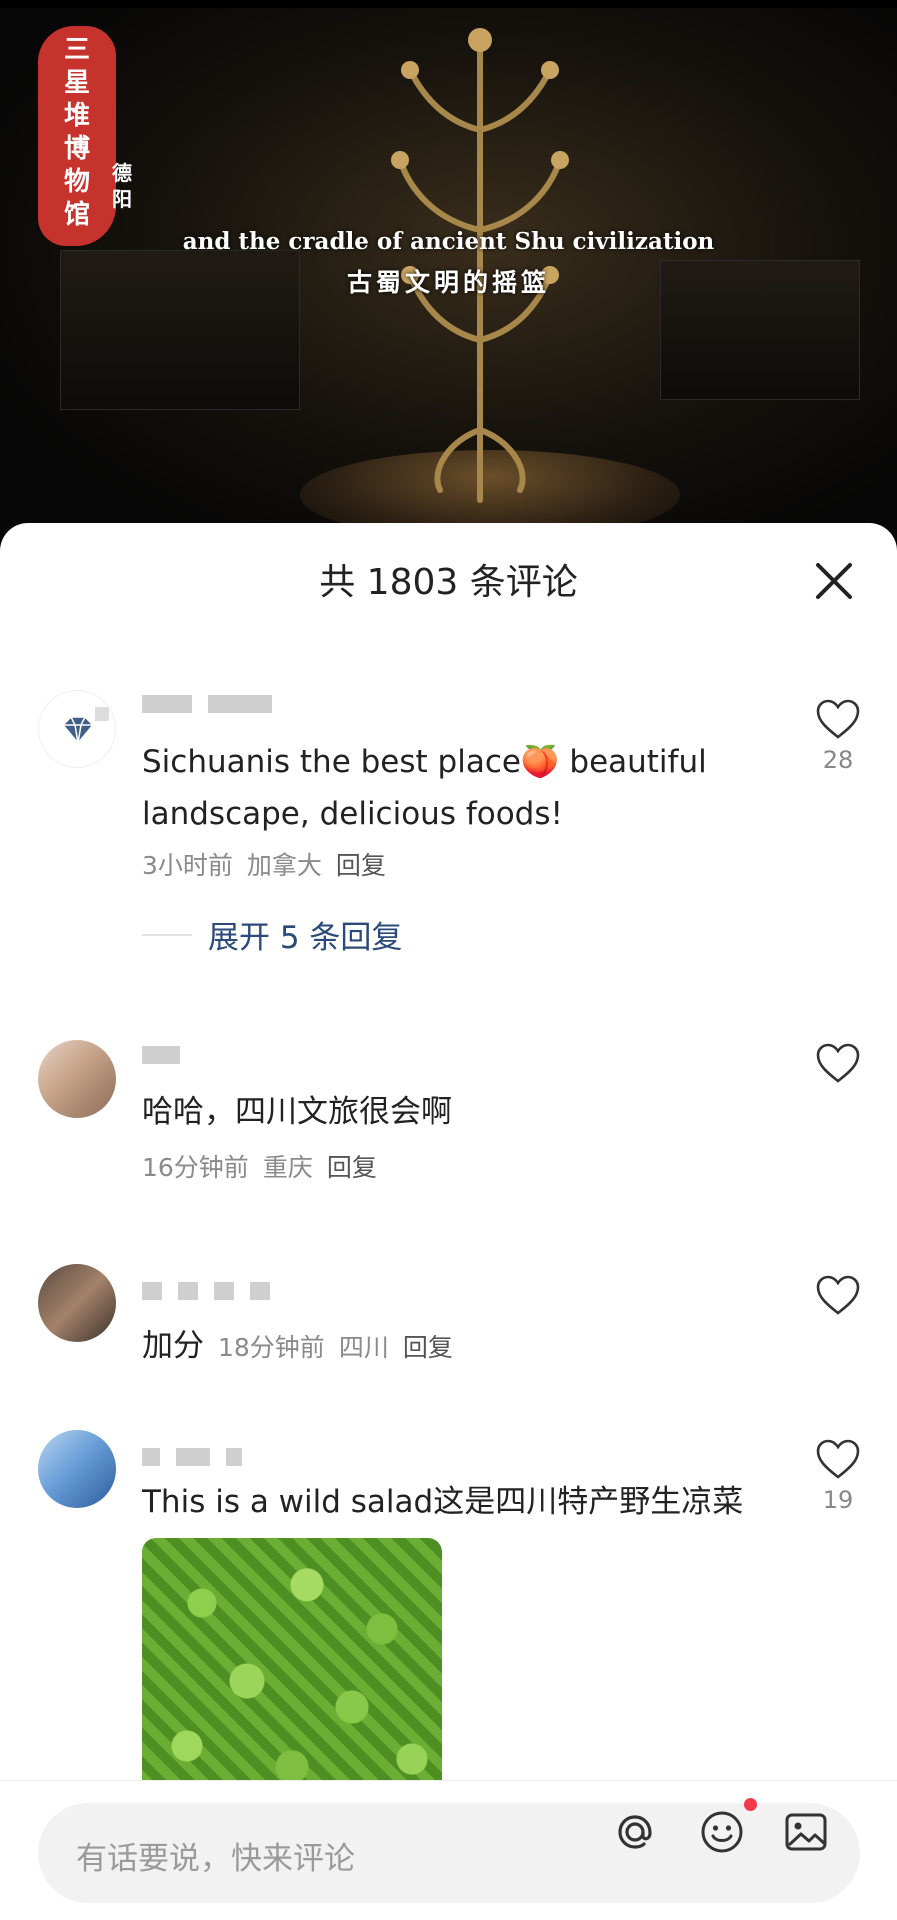  What do you see at coordinates (448, 1850) in the screenshot?
I see `comment-input-bar: 有话要说，快来评论` at bounding box center [448, 1850].